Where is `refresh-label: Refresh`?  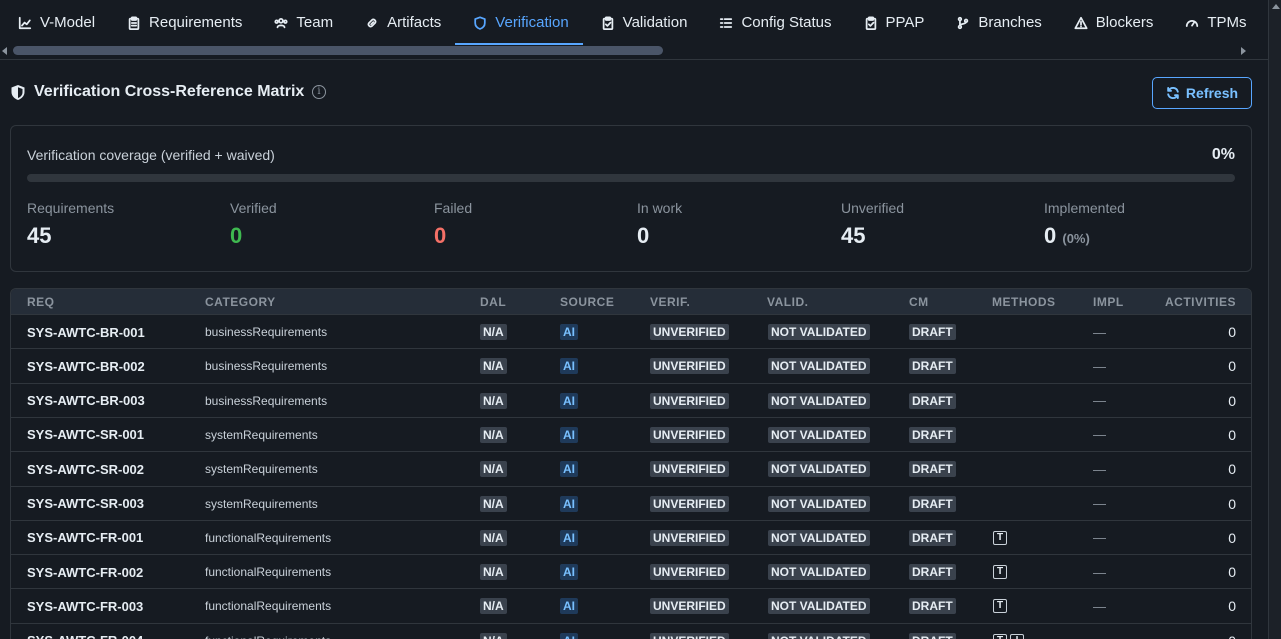
refresh-label: Refresh is located at coordinates (1212, 93).